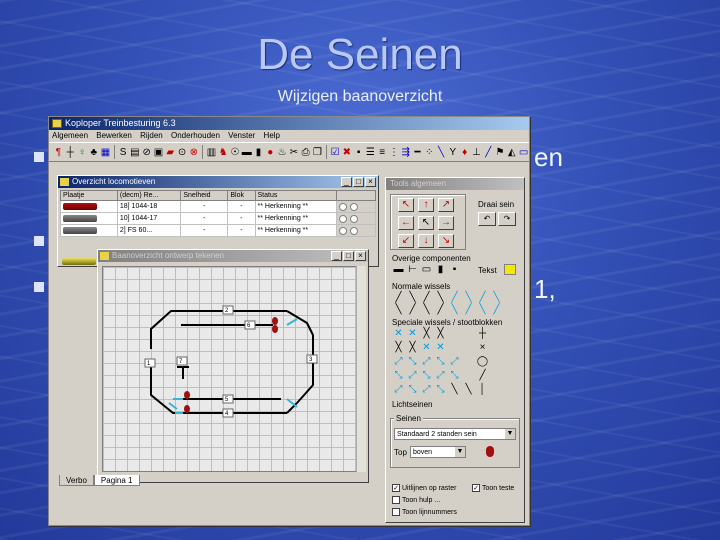 The width and height of the screenshot is (720, 540). I want to click on bar-icon: ⊥, so click(476, 152).